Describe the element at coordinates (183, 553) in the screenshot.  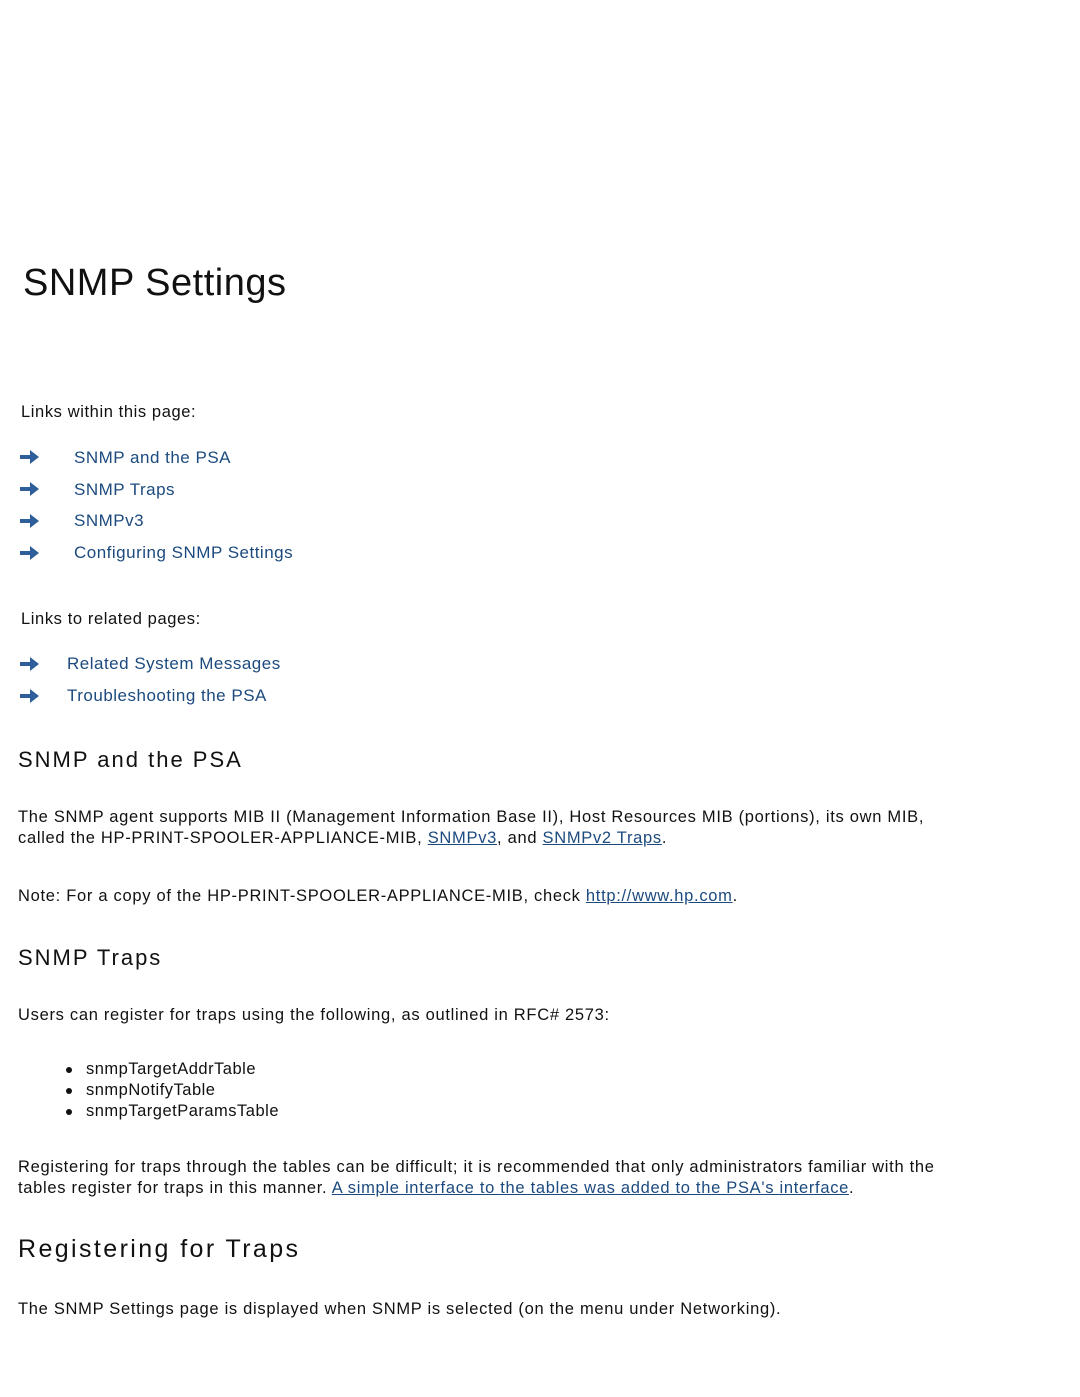
I see `nav-link-configuring-snmp-settings: Configuring SNMP Settings` at that location.